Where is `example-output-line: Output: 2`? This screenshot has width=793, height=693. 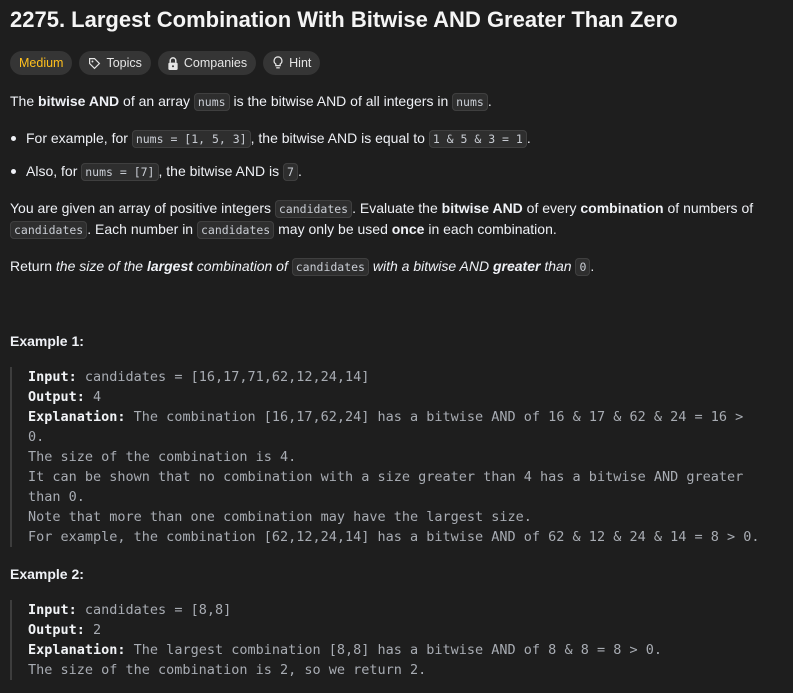 example-output-line: Output: 2 is located at coordinates (345, 630).